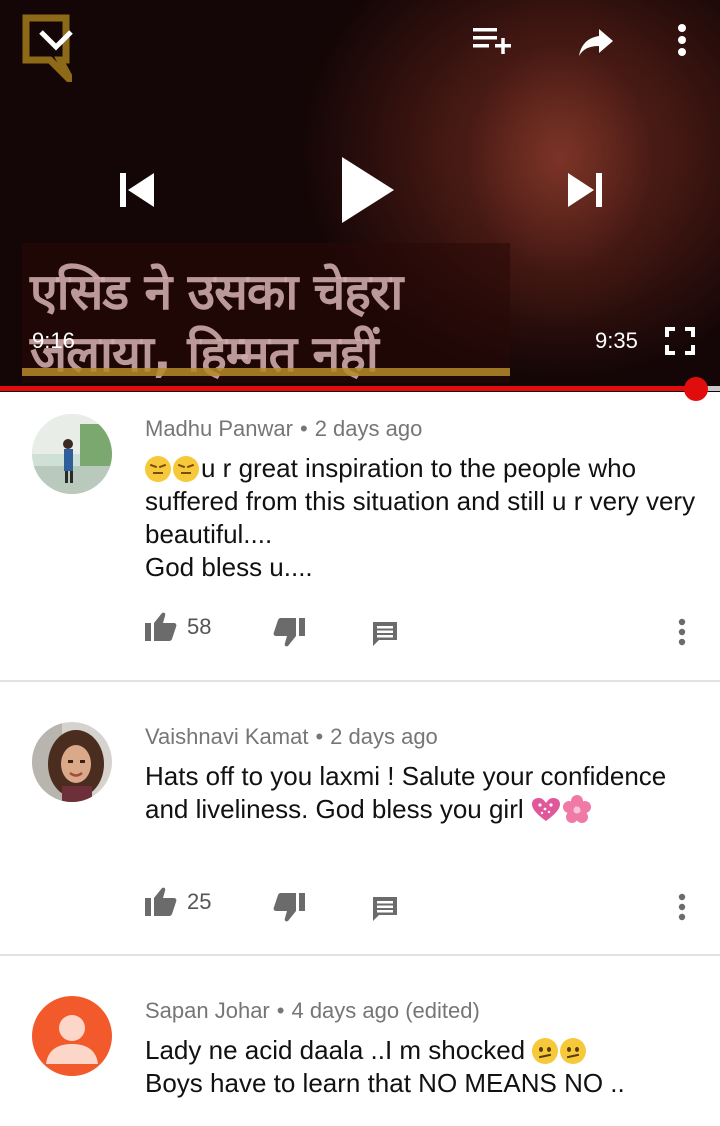 The height and width of the screenshot is (1126, 720). What do you see at coordinates (178, 627) in the screenshot?
I see `like-button: 58` at bounding box center [178, 627].